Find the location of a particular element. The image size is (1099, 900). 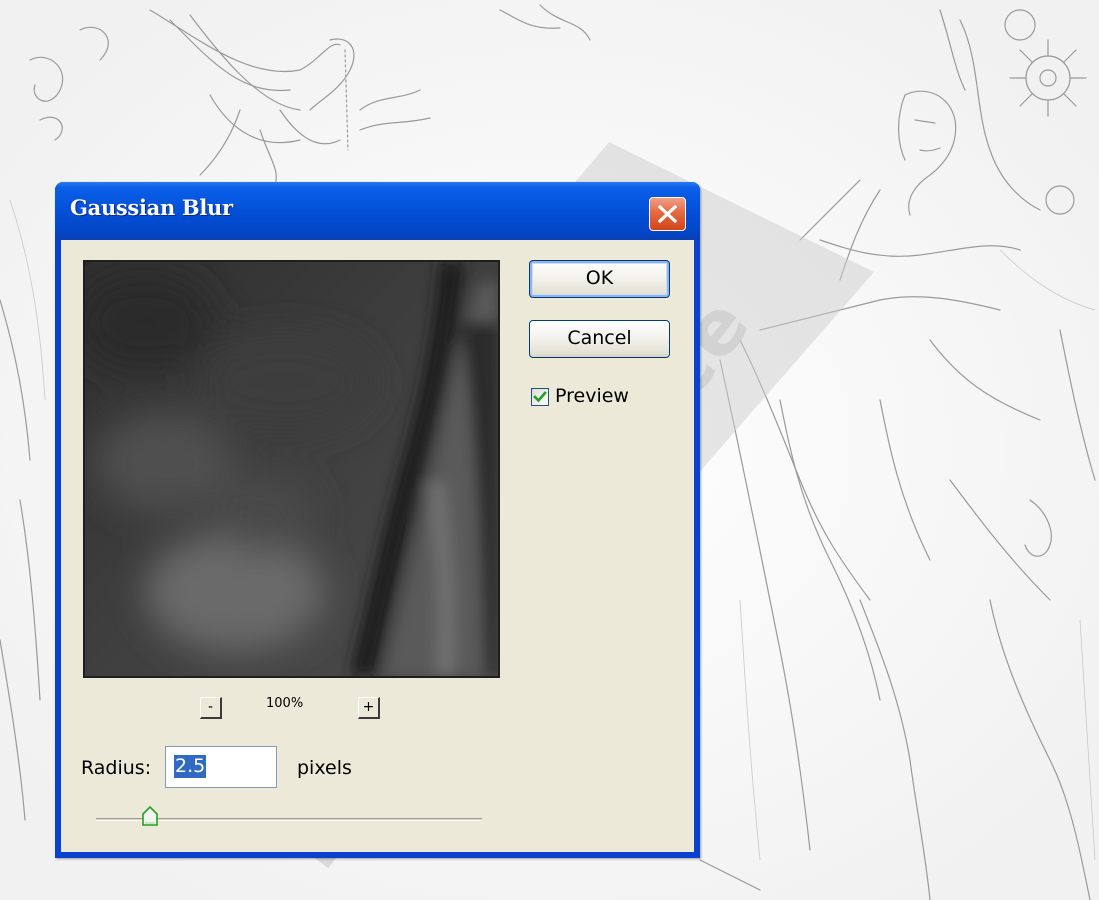

radius-label: Radius: is located at coordinates (116, 768).